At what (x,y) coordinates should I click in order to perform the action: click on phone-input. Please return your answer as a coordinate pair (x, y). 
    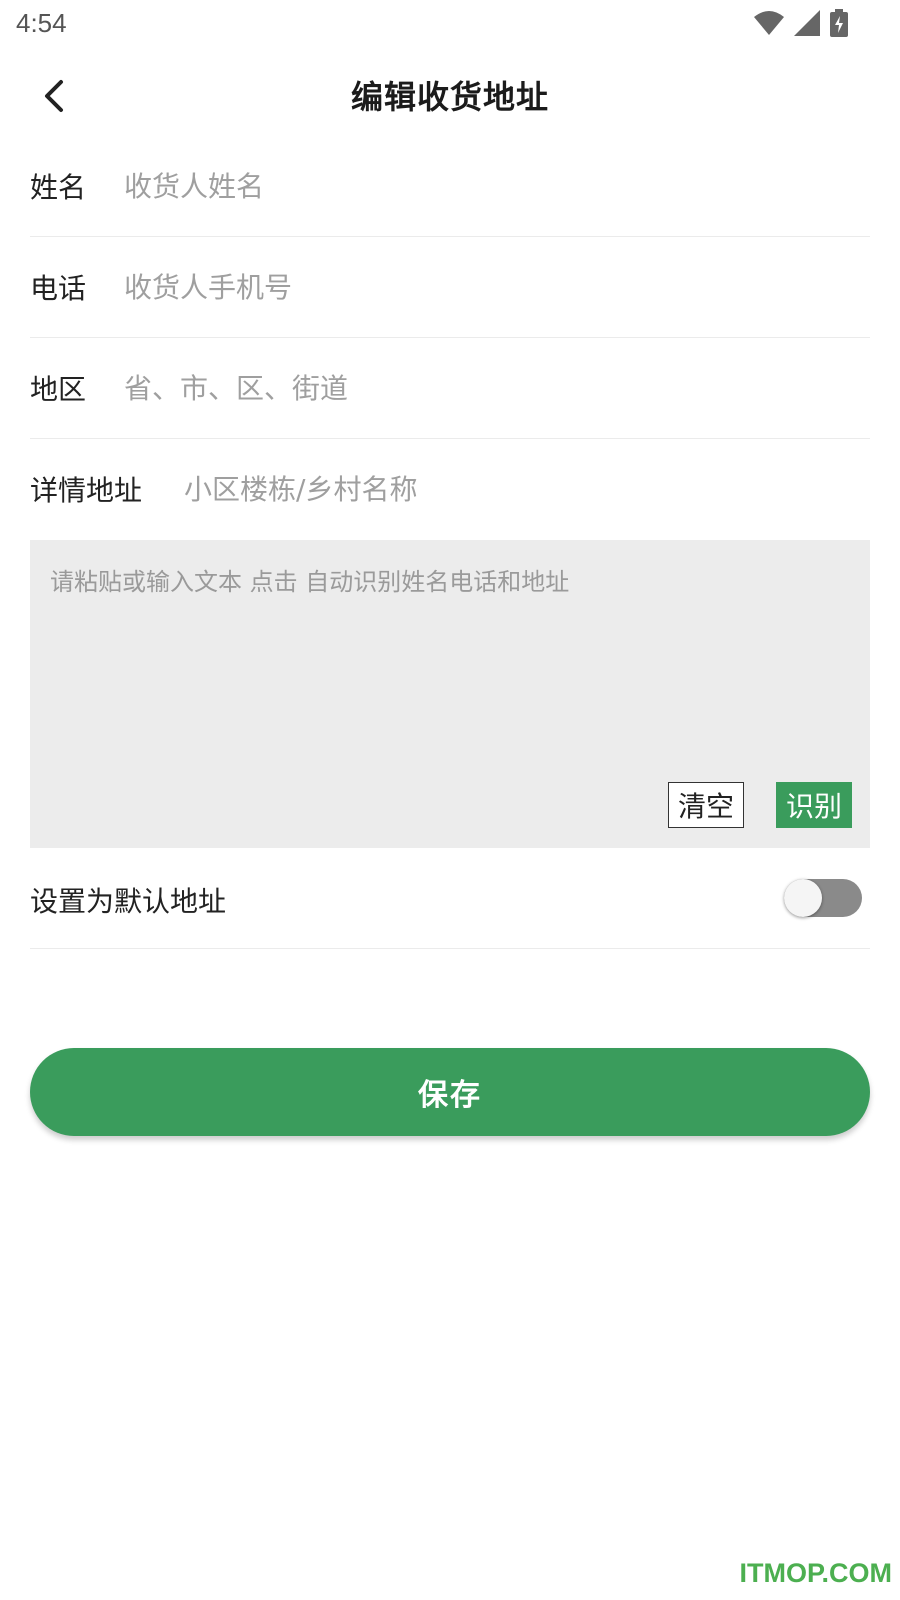
    Looking at the image, I should click on (497, 287).